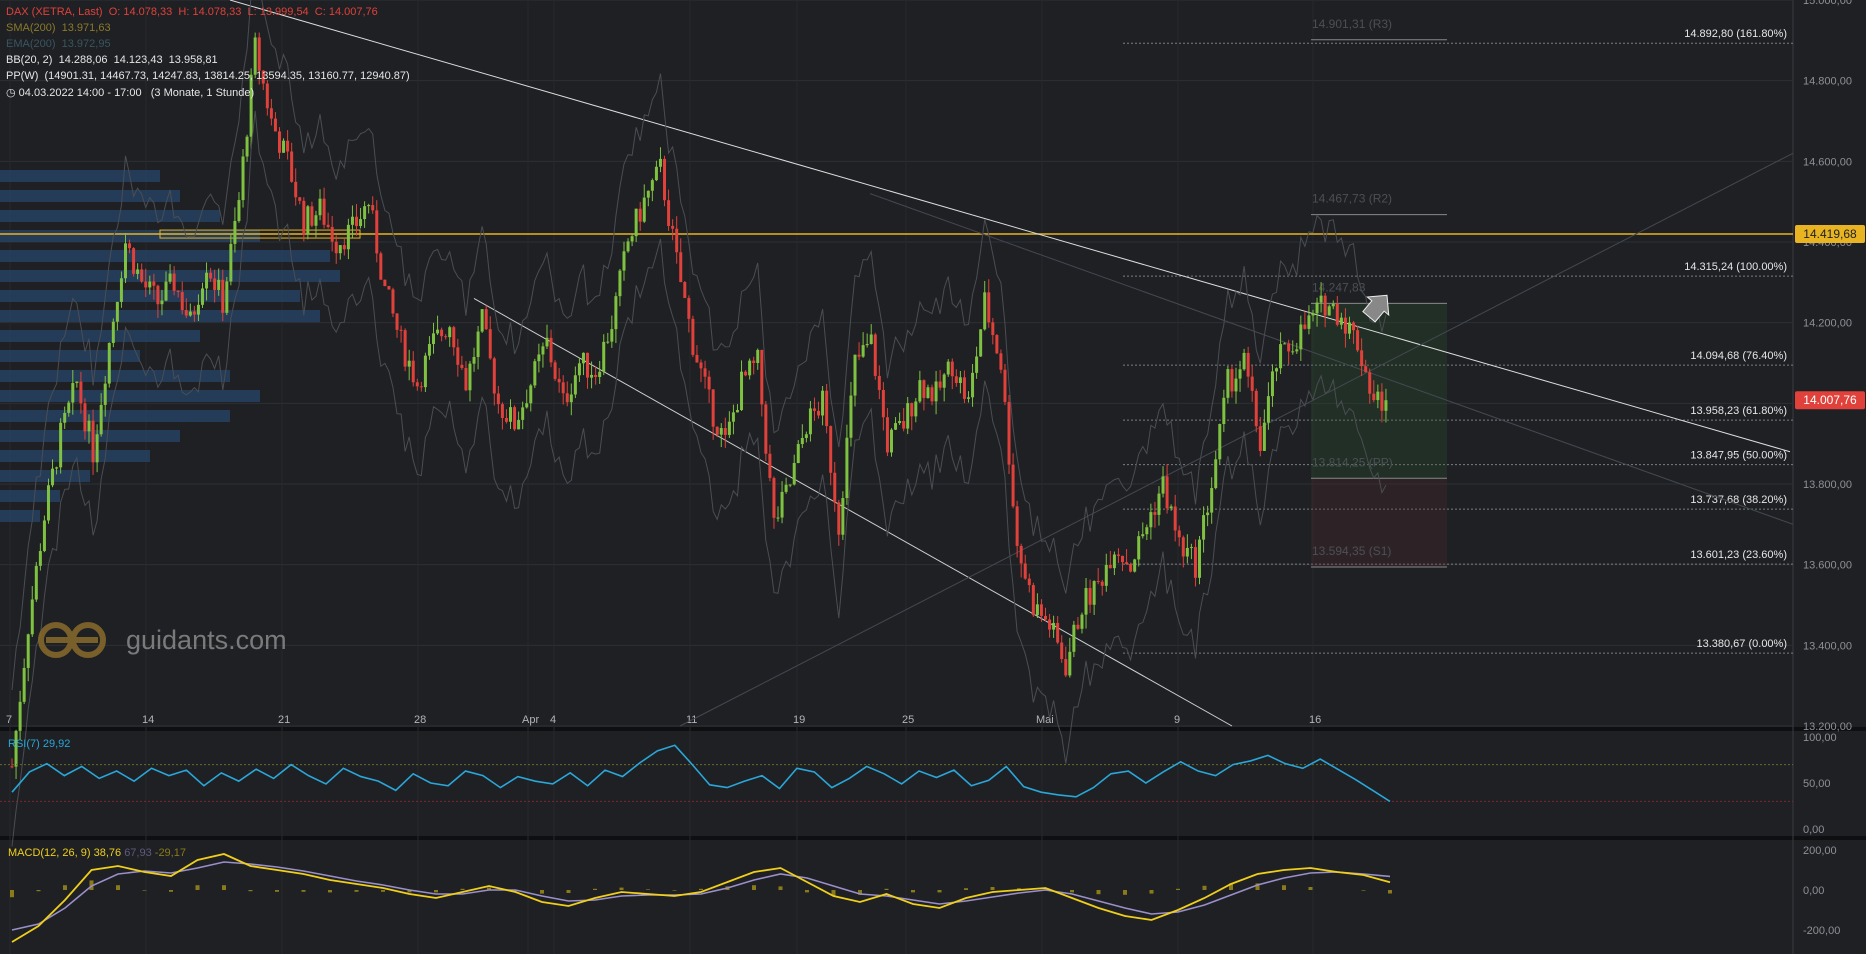 The height and width of the screenshot is (954, 1866). I want to click on fib-label: 13.601,23 (23.60%), so click(1738, 555).